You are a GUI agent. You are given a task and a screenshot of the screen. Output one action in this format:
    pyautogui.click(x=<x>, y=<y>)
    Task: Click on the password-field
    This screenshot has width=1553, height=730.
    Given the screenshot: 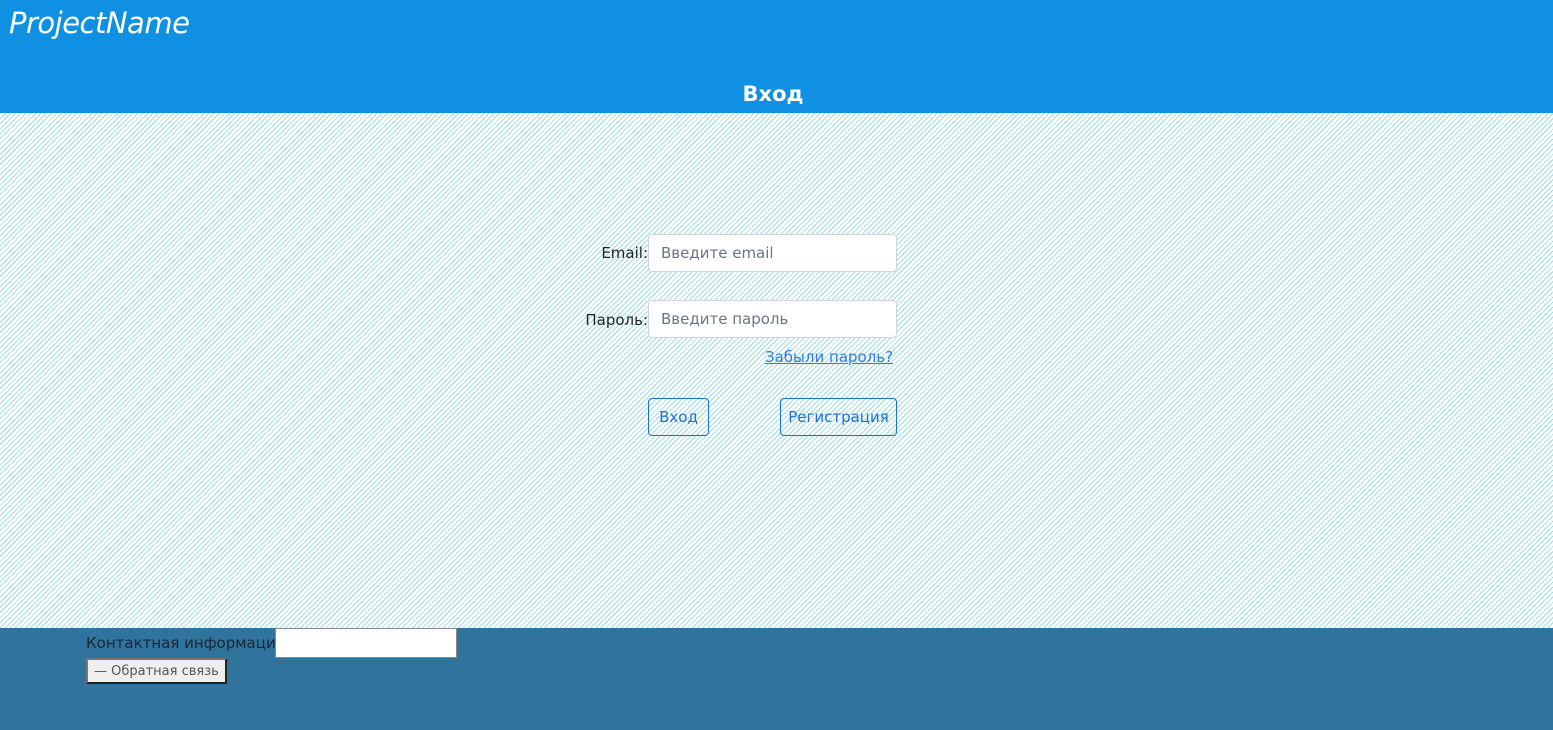 What is the action you would take?
    pyautogui.click(x=772, y=319)
    